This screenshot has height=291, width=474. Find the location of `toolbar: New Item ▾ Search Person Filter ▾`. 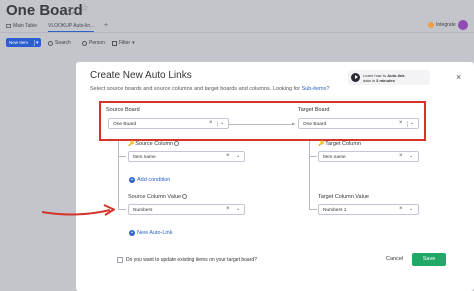

toolbar: New Item ▾ Search Person Filter ▾ is located at coordinates (237, 43).